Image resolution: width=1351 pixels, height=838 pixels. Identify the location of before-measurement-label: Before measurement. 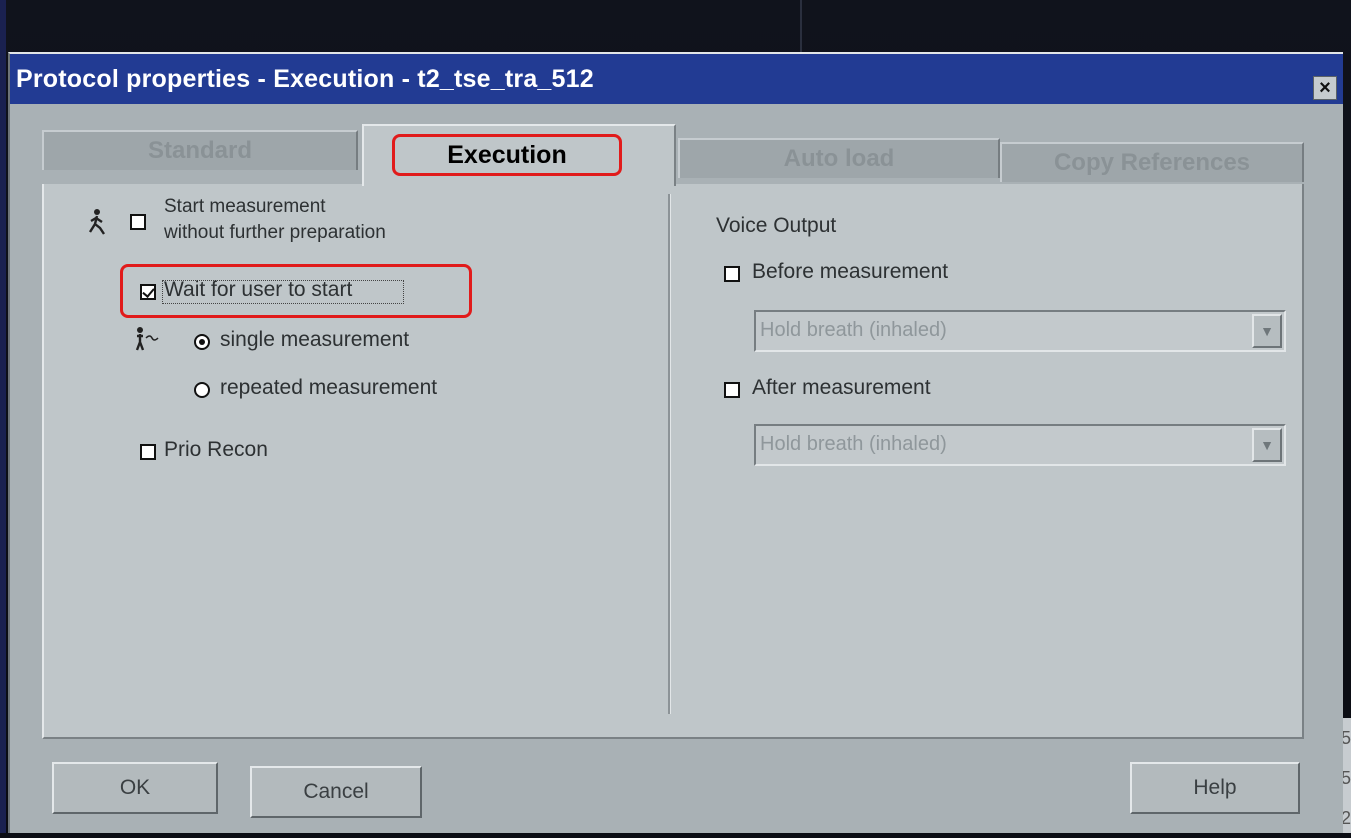
(850, 271).